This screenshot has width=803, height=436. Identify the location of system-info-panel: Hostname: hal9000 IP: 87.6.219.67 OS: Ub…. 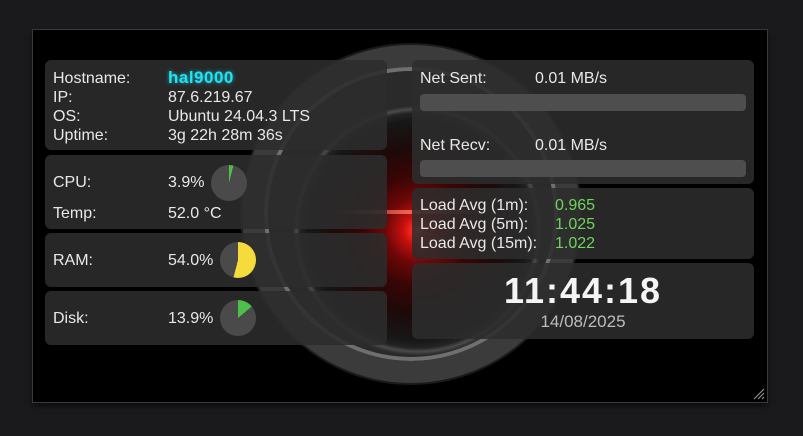
(216, 105).